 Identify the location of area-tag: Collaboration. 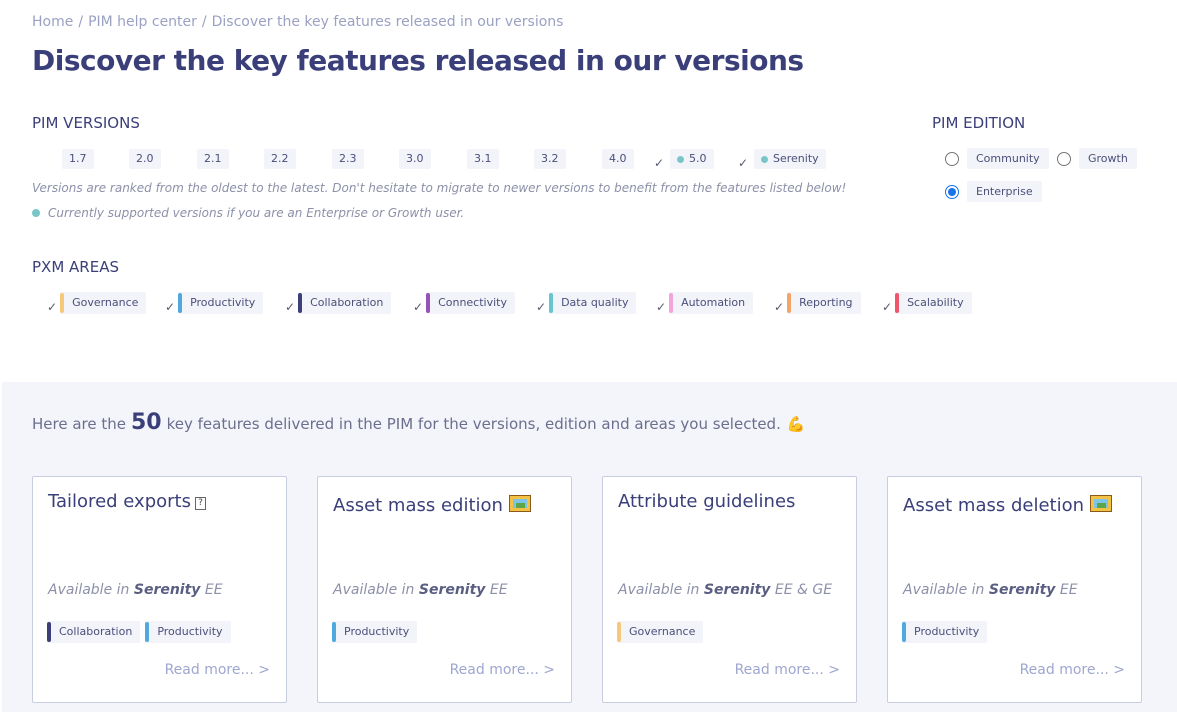
(94, 632).